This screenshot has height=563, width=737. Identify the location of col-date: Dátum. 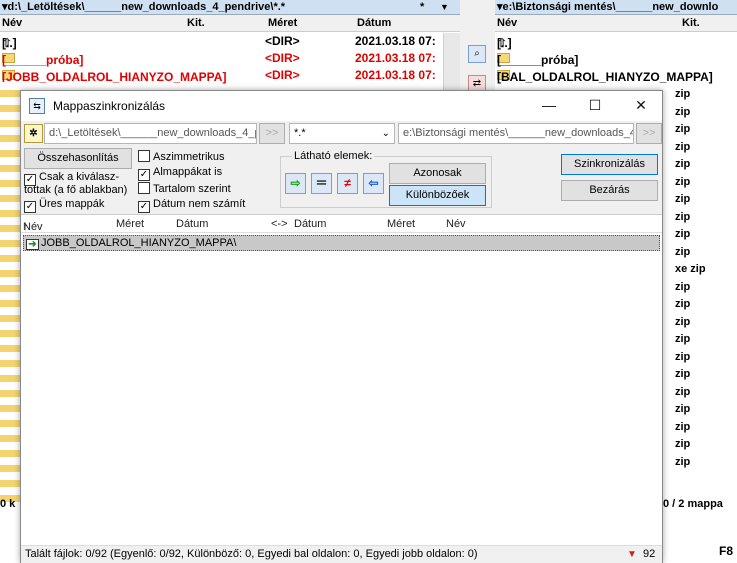
(374, 23).